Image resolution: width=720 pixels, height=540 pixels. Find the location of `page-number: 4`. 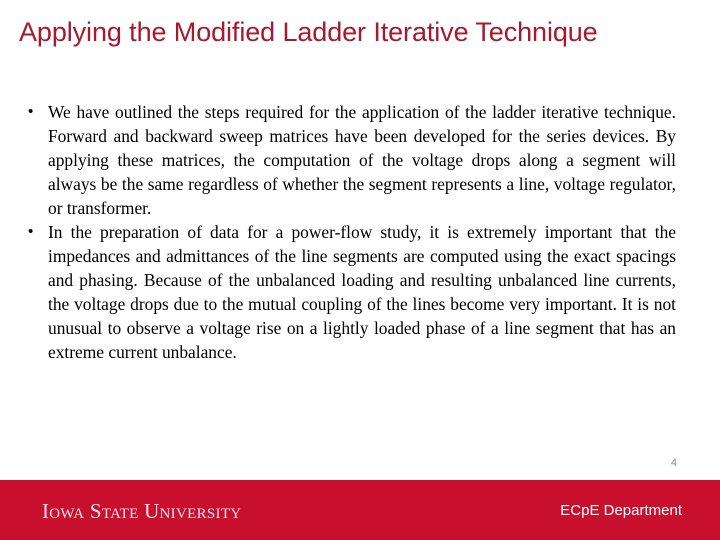

page-number: 4 is located at coordinates (673, 463).